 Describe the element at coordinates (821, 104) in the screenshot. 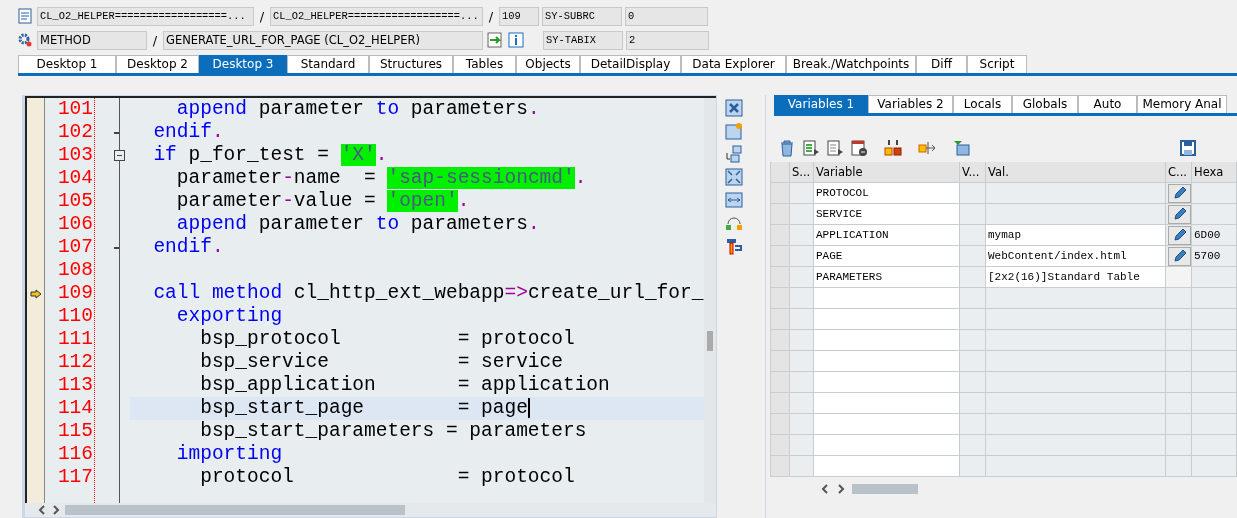

I see `variables-tab: Variables 1` at that location.